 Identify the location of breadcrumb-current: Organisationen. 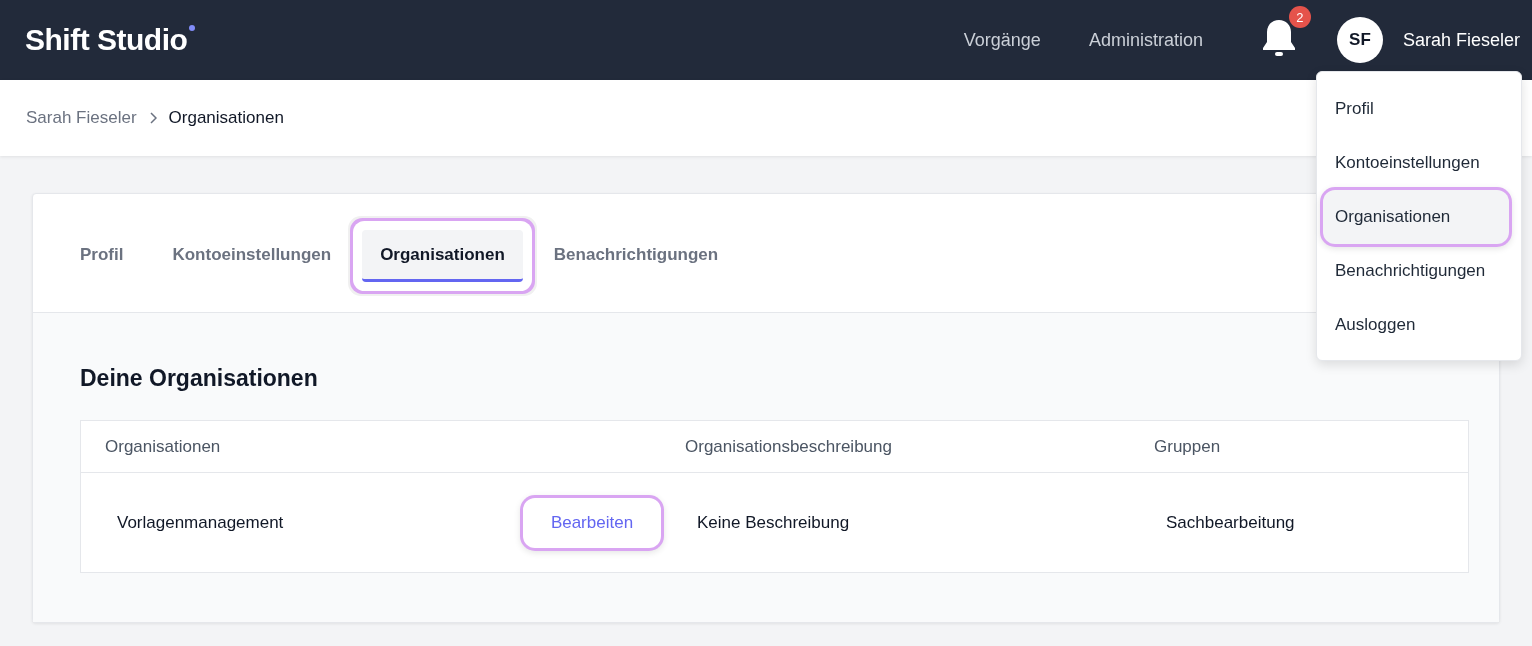
(226, 118).